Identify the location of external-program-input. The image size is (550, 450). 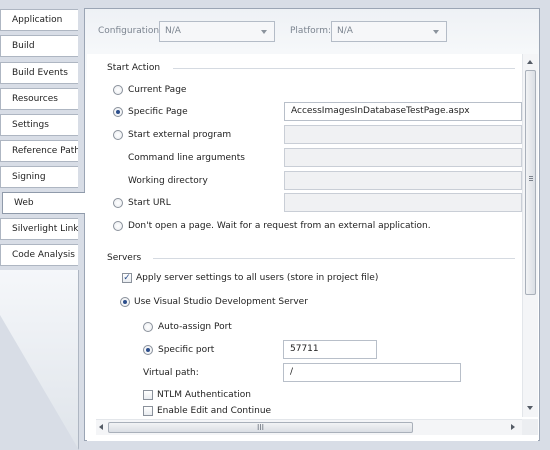
(403, 134).